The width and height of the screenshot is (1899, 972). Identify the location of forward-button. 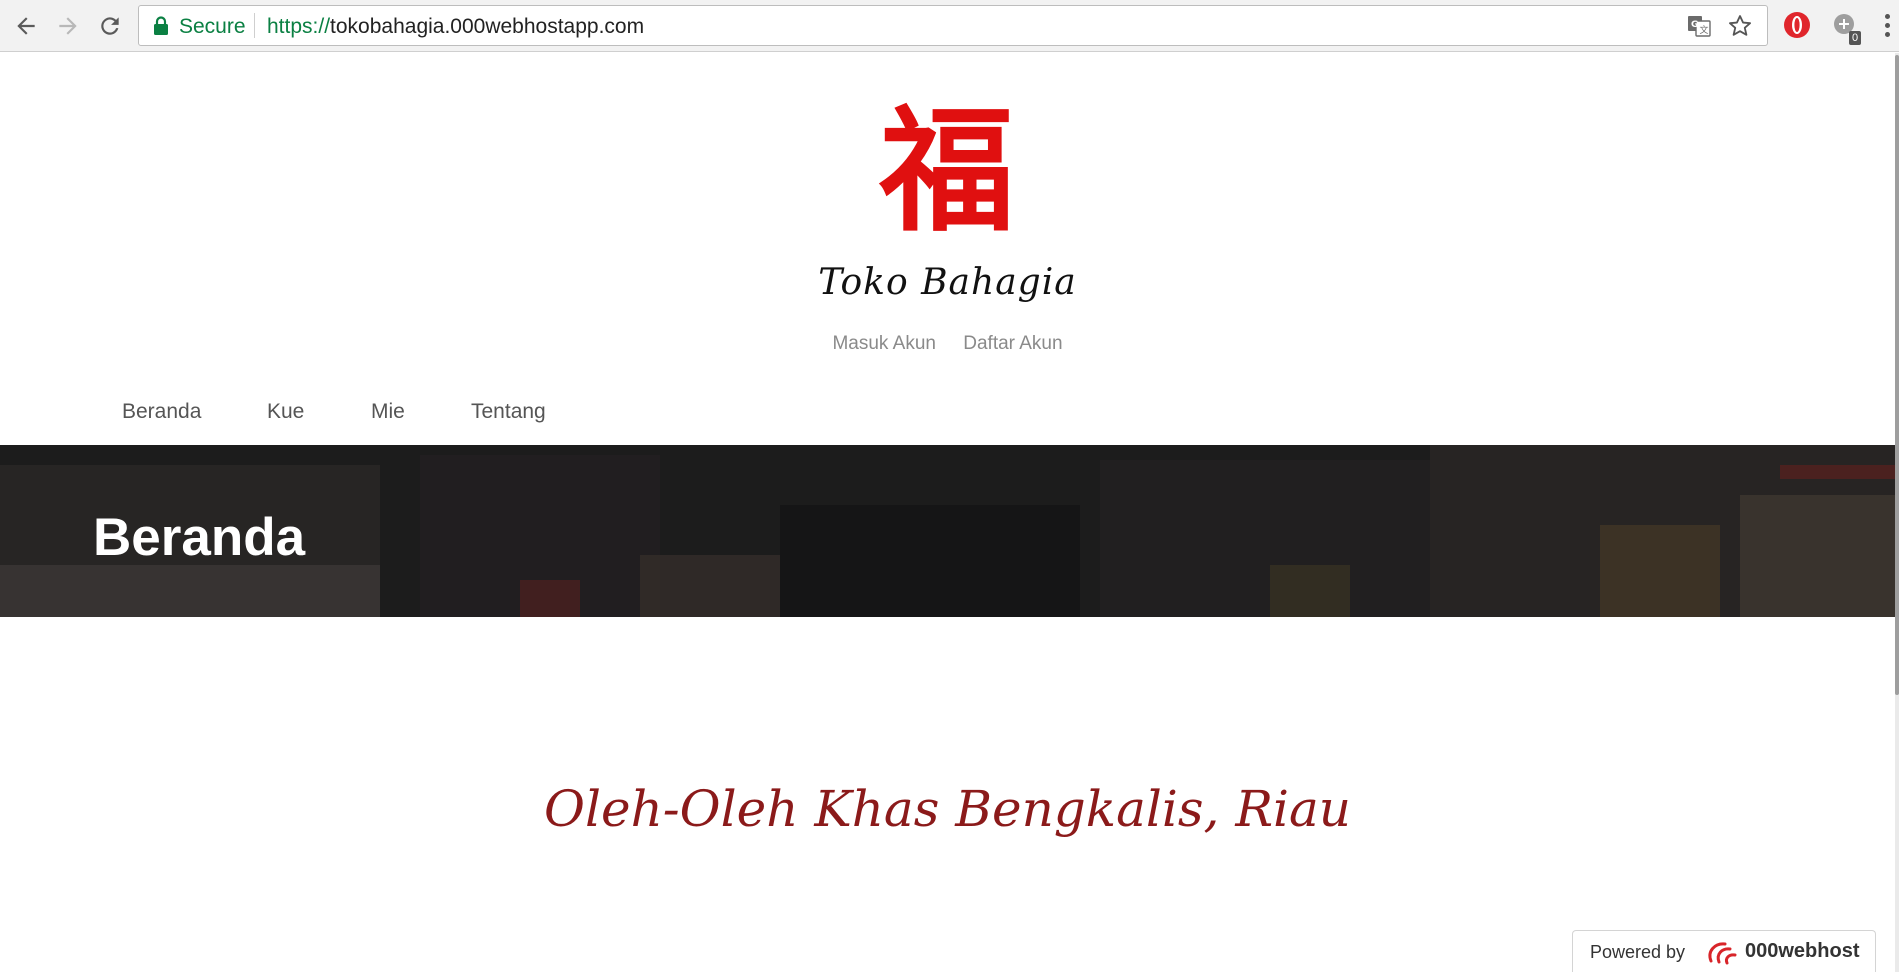
(68, 26).